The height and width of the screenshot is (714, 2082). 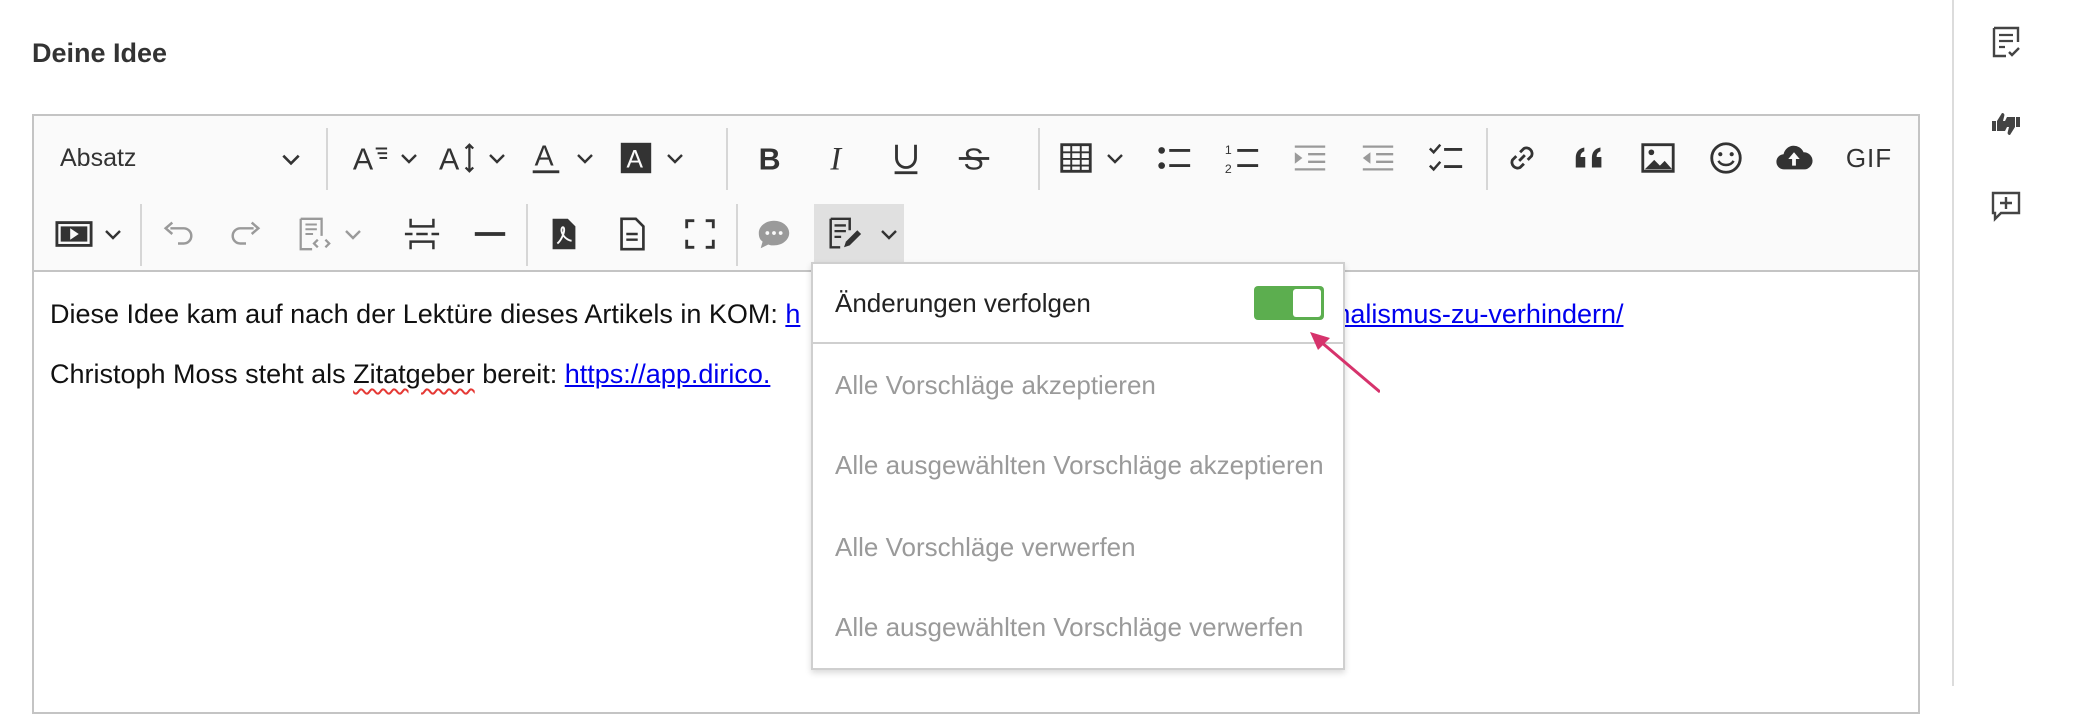 I want to click on table-icon, so click(x=1076, y=158).